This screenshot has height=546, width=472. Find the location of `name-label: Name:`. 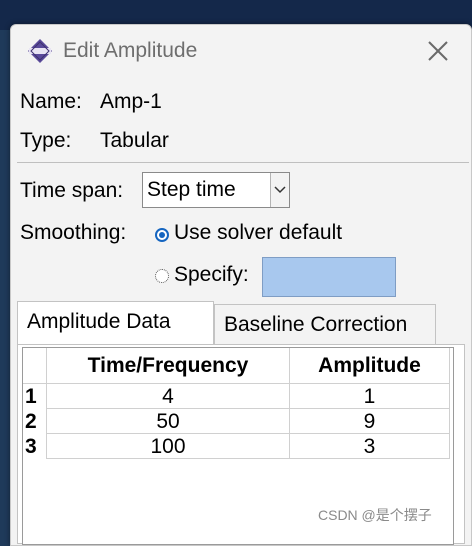

name-label: Name: is located at coordinates (51, 101).